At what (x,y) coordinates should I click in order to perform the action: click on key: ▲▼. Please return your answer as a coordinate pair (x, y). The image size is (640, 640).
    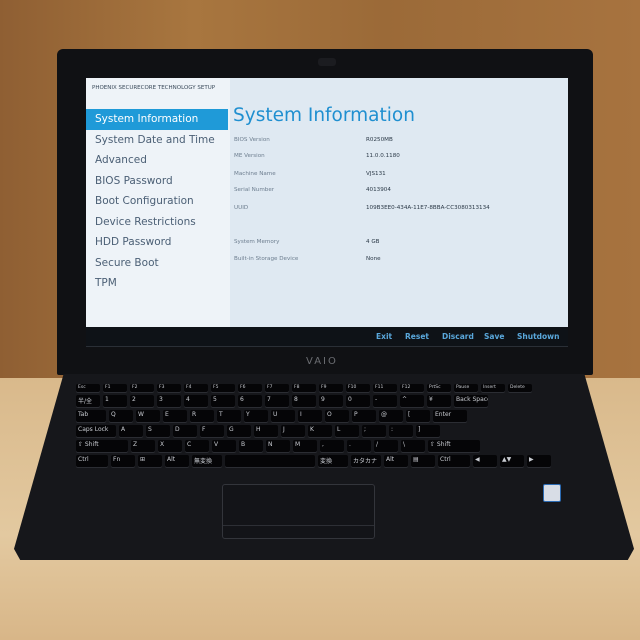
    Looking at the image, I should click on (512, 461).